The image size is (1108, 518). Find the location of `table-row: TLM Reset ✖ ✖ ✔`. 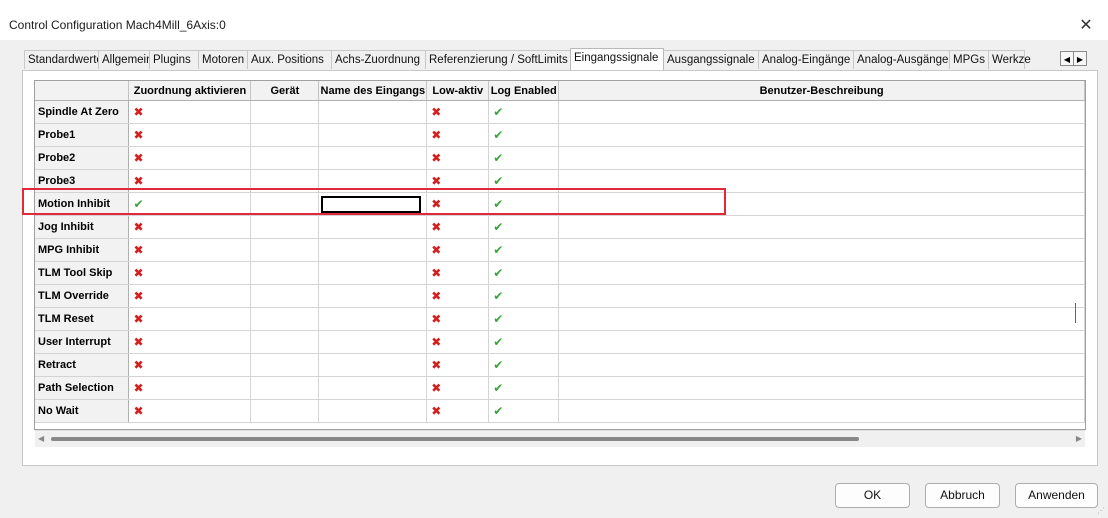

table-row: TLM Reset ✖ ✖ ✔ is located at coordinates (560, 319).